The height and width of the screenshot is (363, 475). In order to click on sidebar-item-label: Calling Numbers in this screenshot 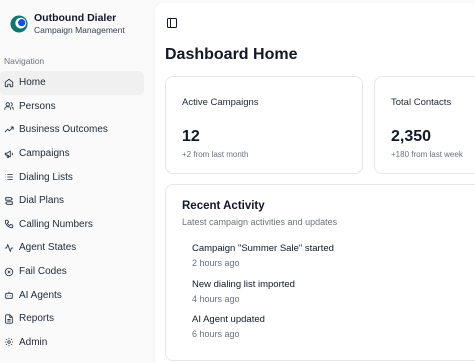, I will do `click(56, 224)`.